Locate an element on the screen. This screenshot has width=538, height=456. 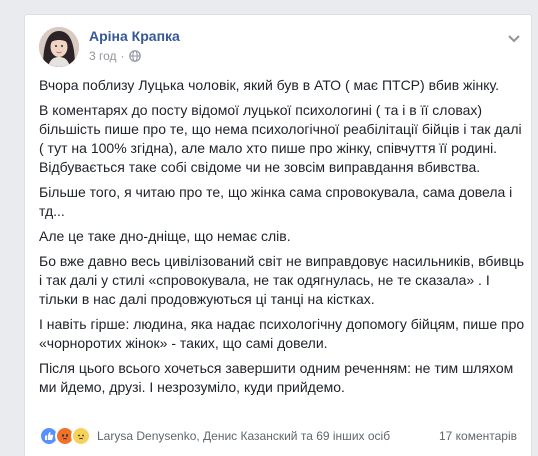
avatar-photo is located at coordinates (59, 47).